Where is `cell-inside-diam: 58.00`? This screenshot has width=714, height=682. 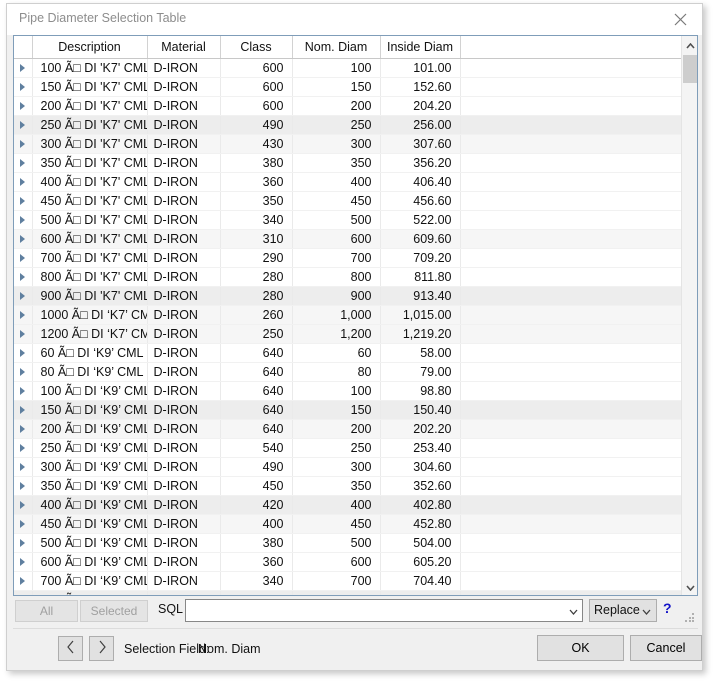 cell-inside-diam: 58.00 is located at coordinates (420, 353).